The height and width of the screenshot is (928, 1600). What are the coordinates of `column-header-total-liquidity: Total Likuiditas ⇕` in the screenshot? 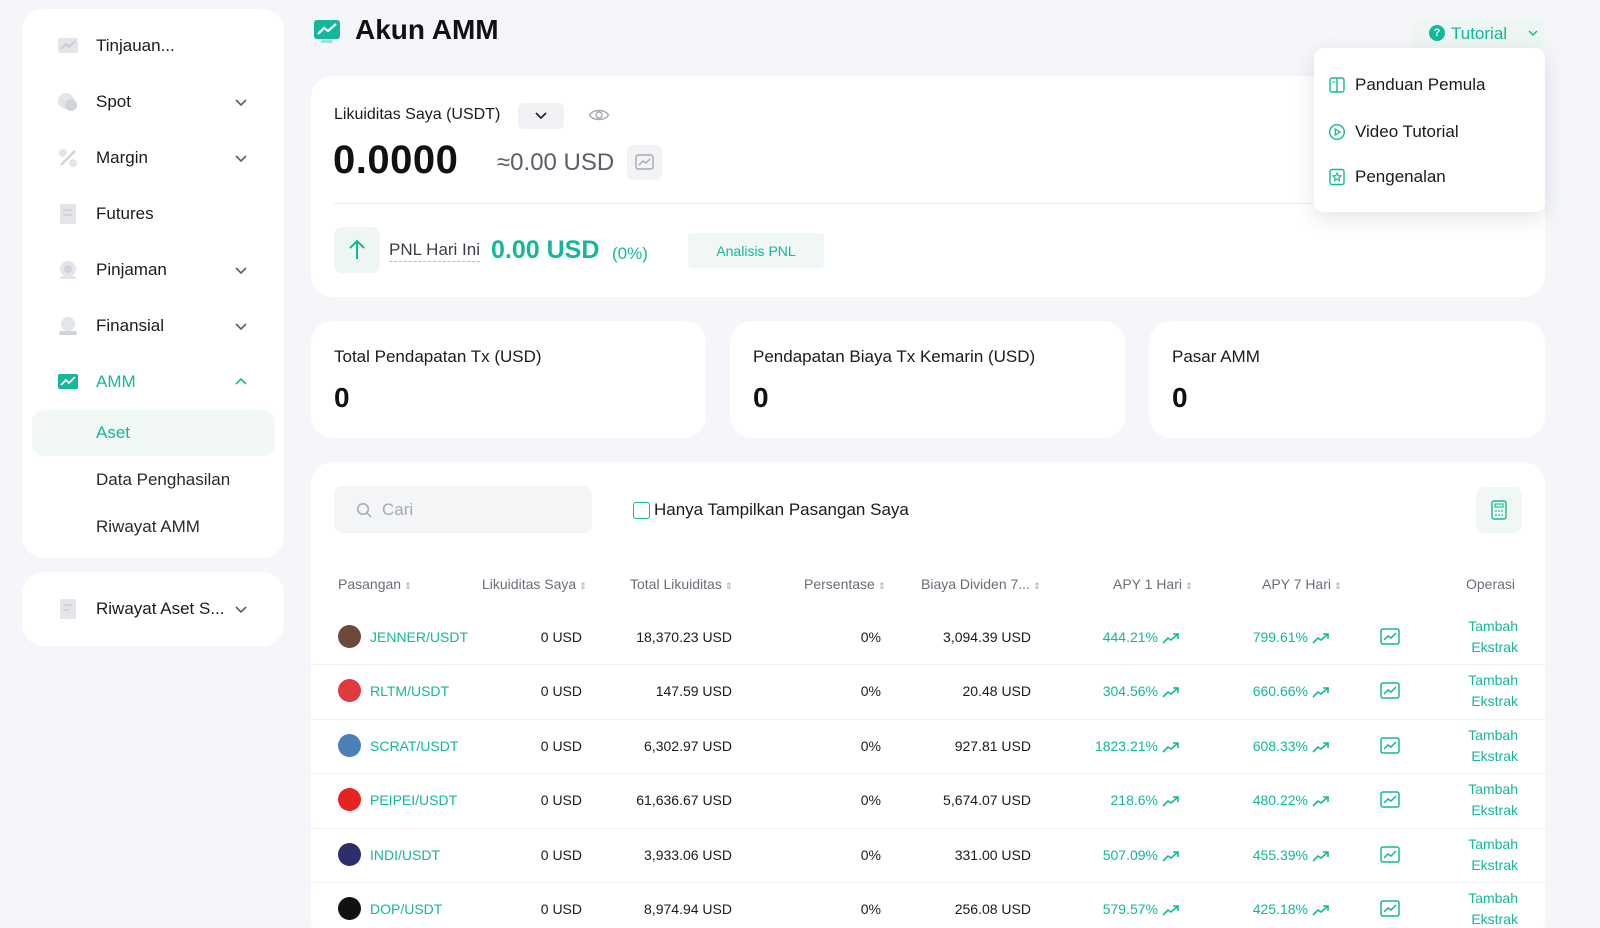 It's located at (681, 584).